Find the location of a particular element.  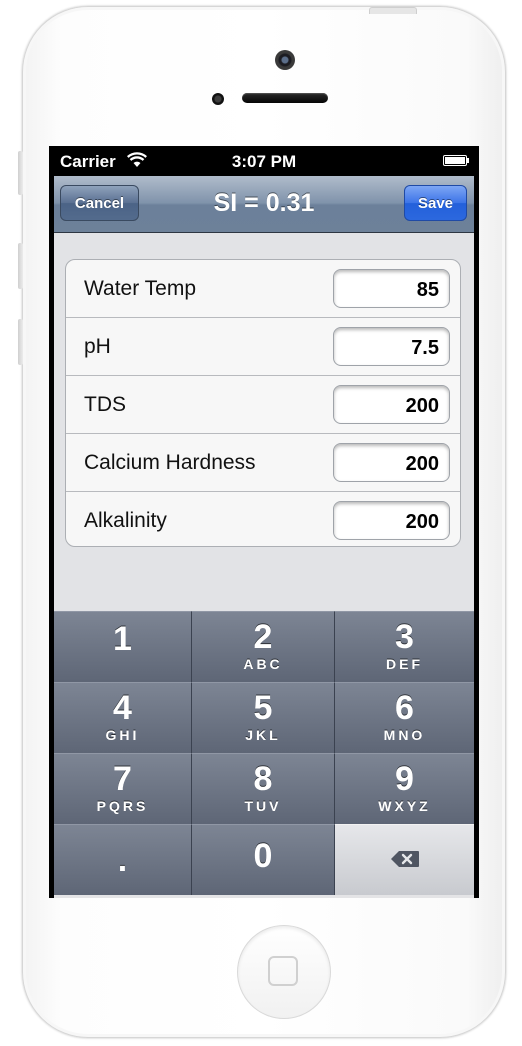

row-ph: pH 7.5 is located at coordinates (263, 347).